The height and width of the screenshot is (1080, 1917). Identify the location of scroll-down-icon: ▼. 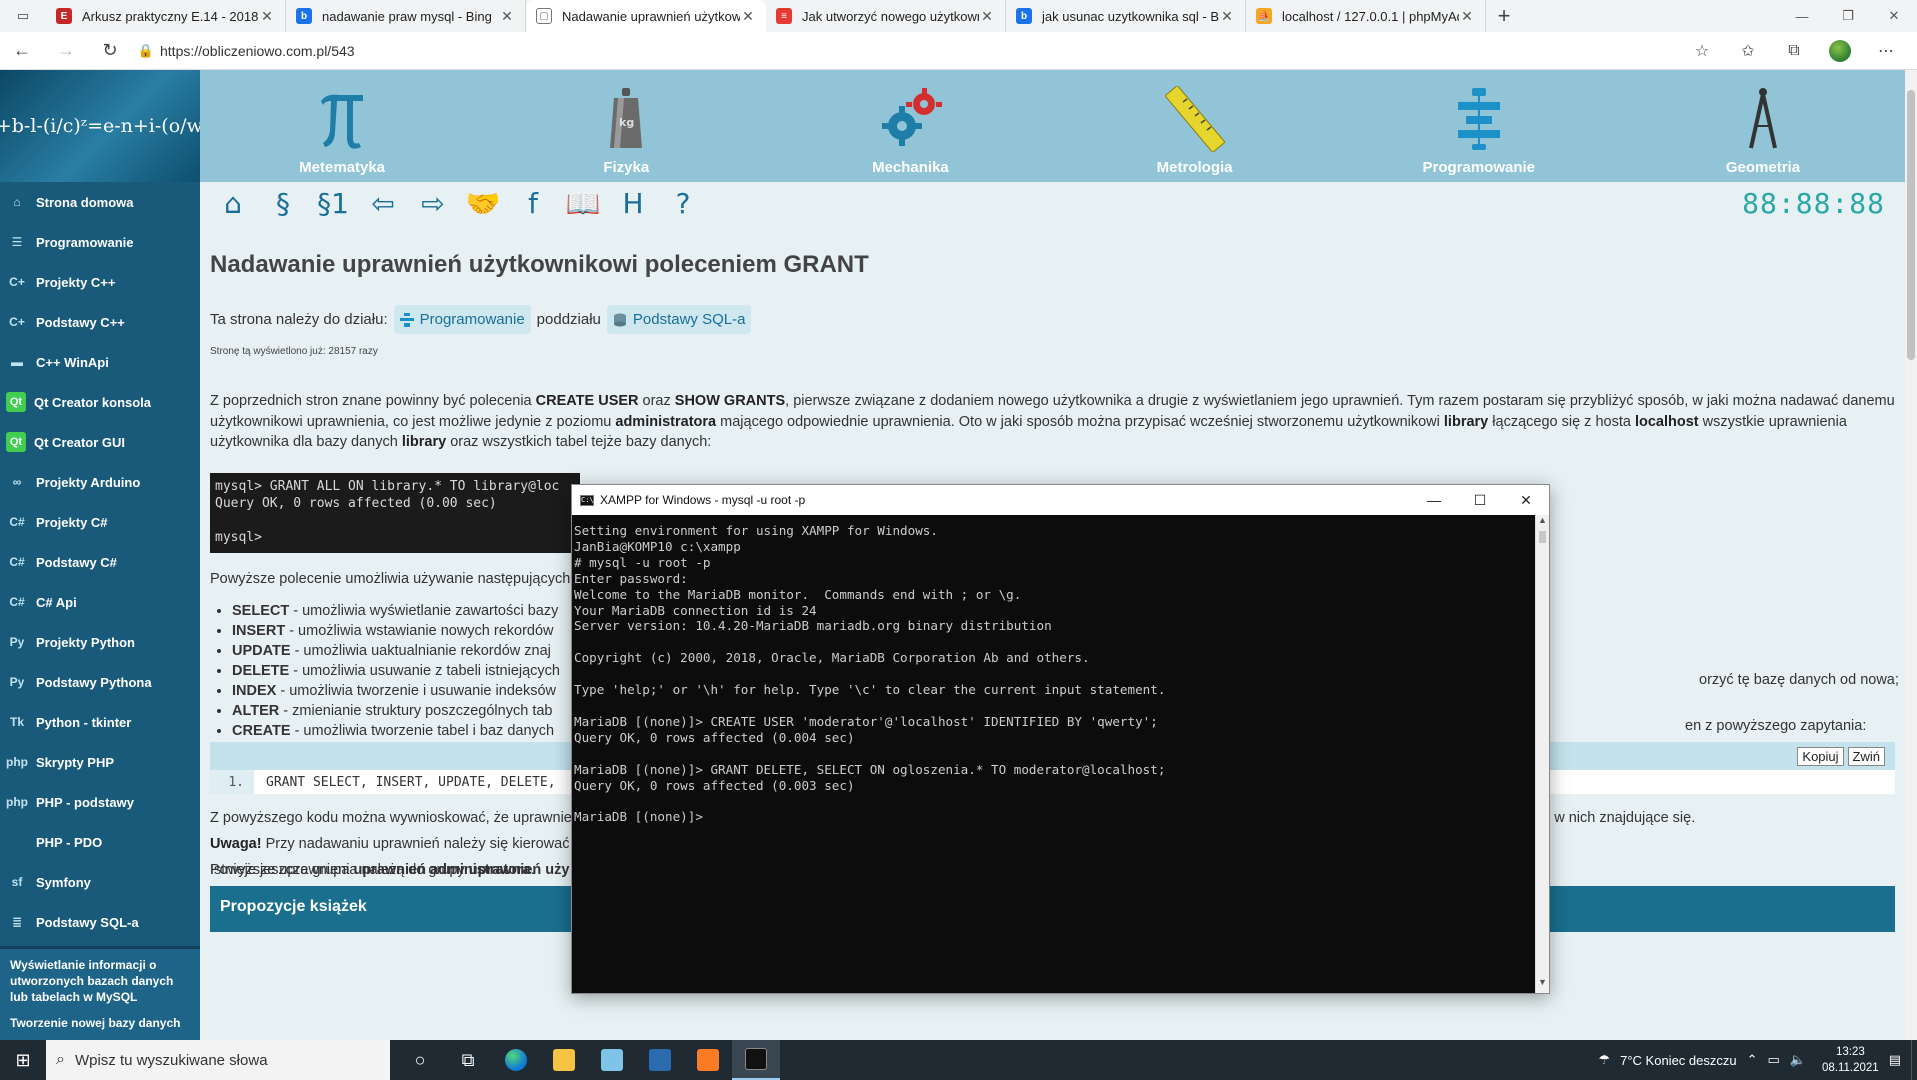
(1542, 985).